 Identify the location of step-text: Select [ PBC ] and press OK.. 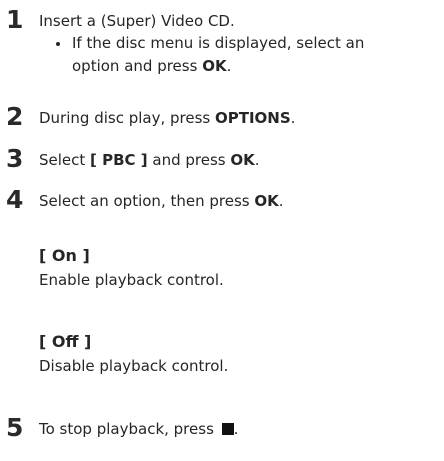
(149, 160).